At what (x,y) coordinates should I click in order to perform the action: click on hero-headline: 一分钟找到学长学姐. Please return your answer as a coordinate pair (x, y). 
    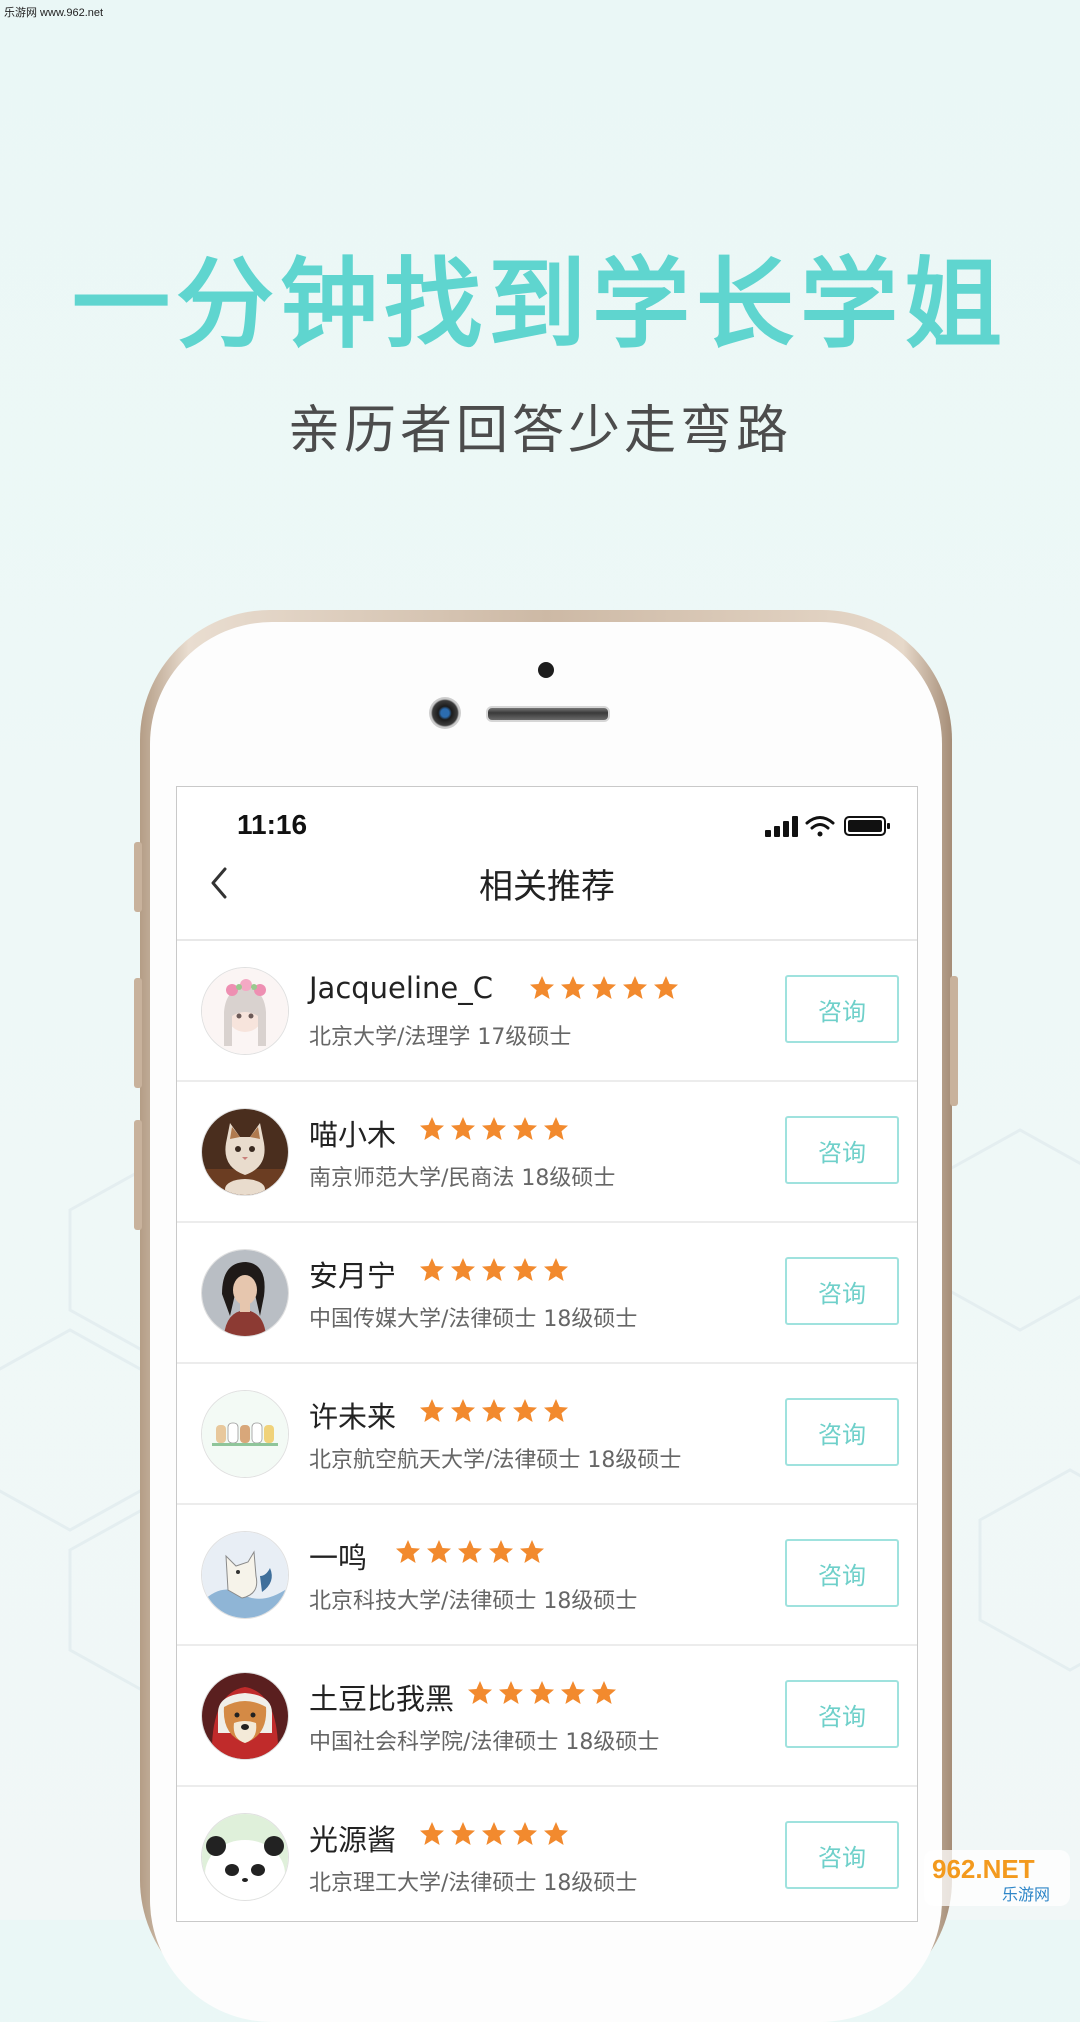
    Looking at the image, I should click on (539, 305).